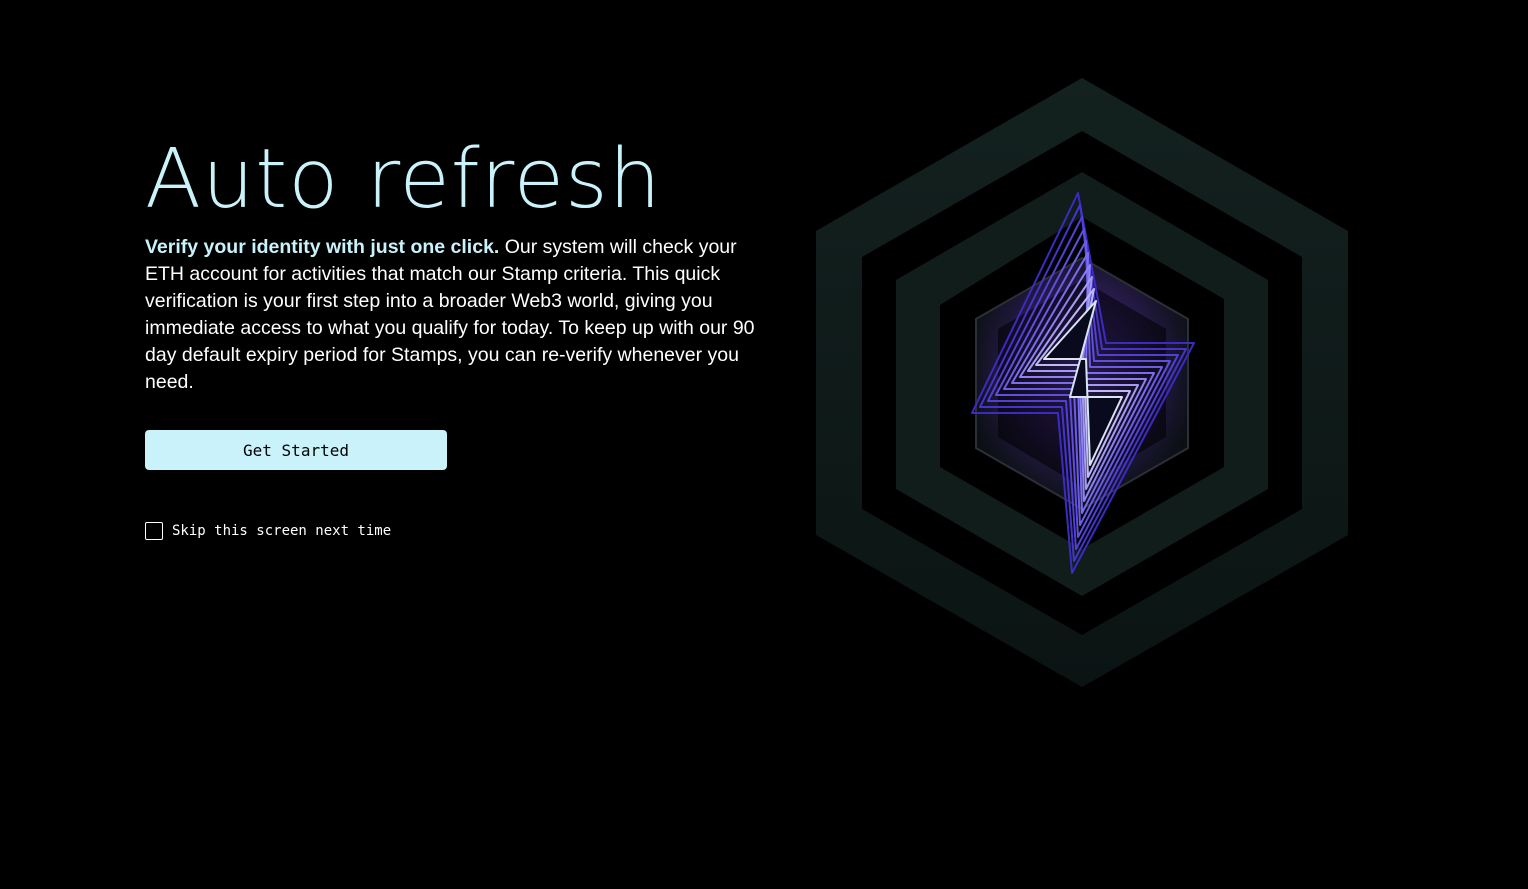  What do you see at coordinates (403, 179) in the screenshot?
I see `page-title: Auto refresh` at bounding box center [403, 179].